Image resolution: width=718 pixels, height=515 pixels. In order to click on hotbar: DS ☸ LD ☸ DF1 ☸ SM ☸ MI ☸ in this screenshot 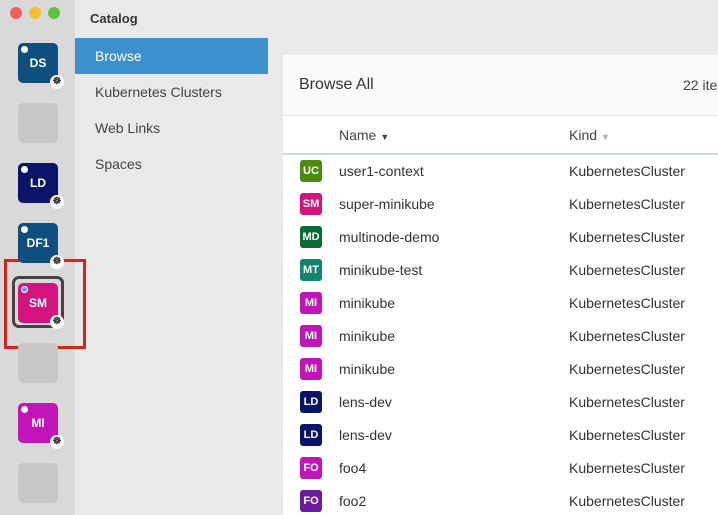, I will do `click(43, 257)`.